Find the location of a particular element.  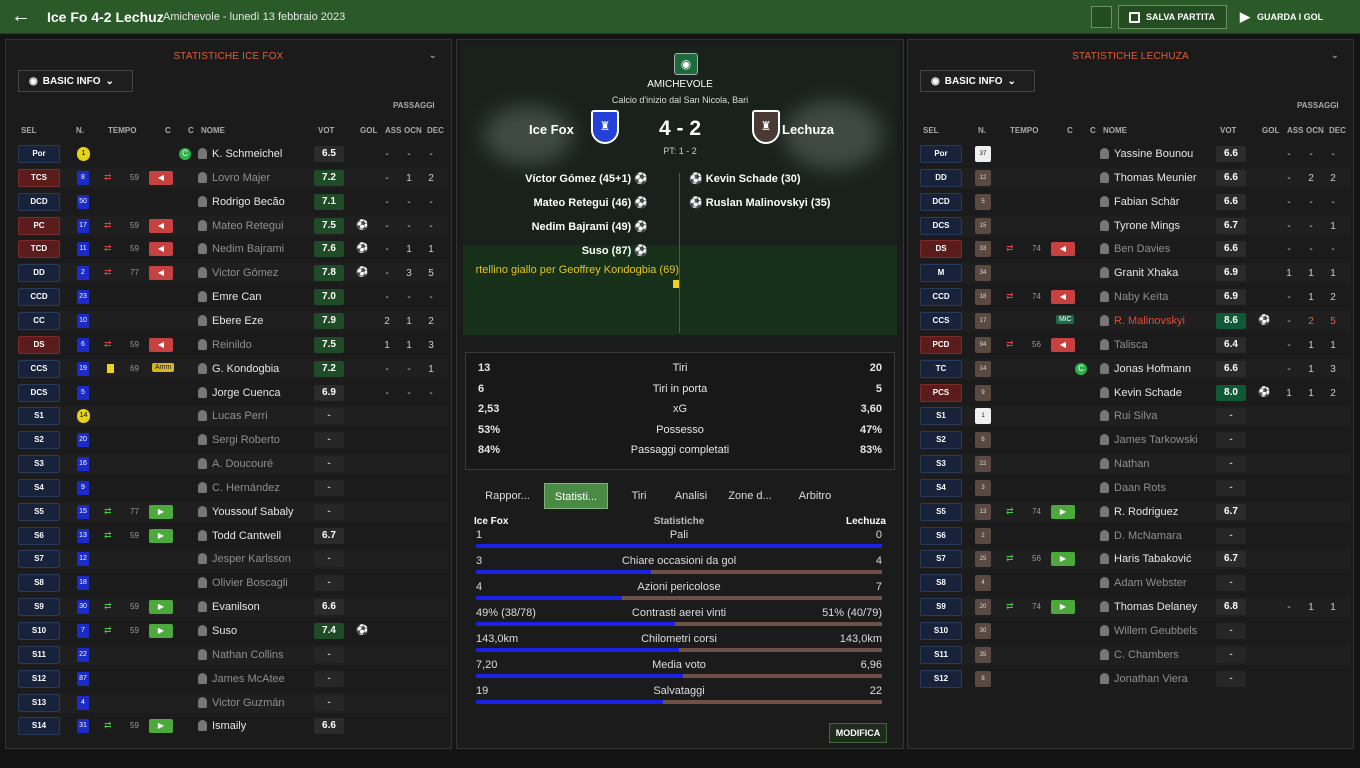

player-row: M 34 Granit Xhaka 6.9 1 1 1 is located at coordinates (1135, 273).